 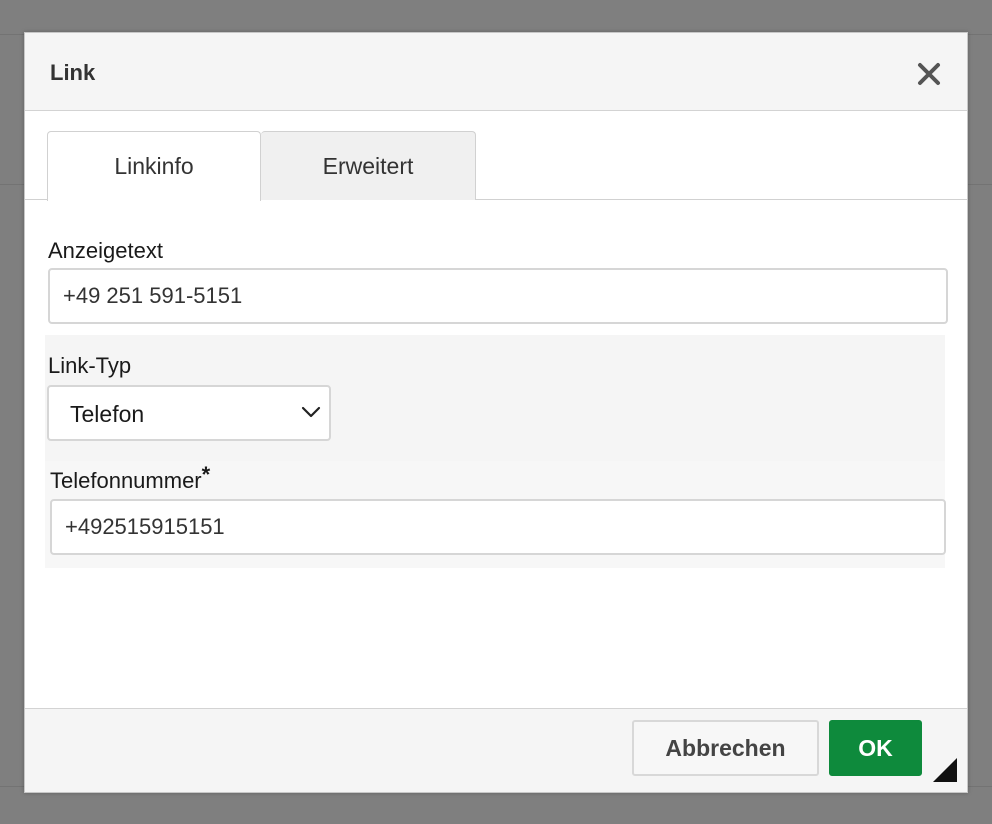 What do you see at coordinates (498, 527) in the screenshot?
I see `phone-number-input` at bounding box center [498, 527].